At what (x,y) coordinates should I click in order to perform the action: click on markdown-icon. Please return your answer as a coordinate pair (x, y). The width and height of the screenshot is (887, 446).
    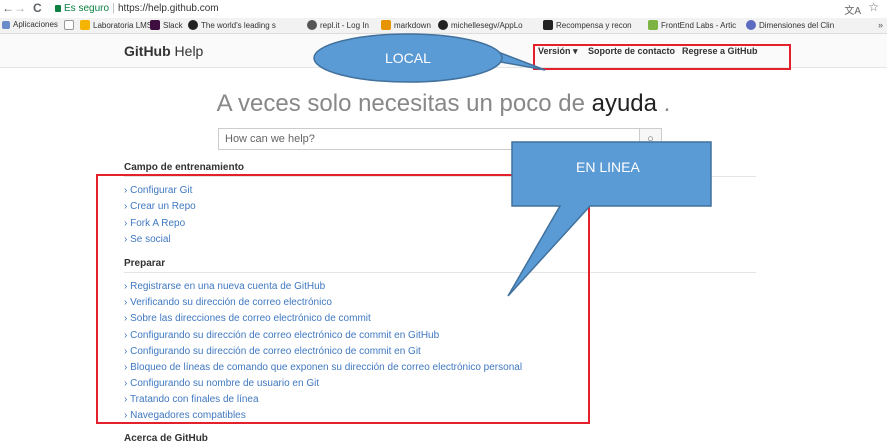
    Looking at the image, I should click on (386, 25).